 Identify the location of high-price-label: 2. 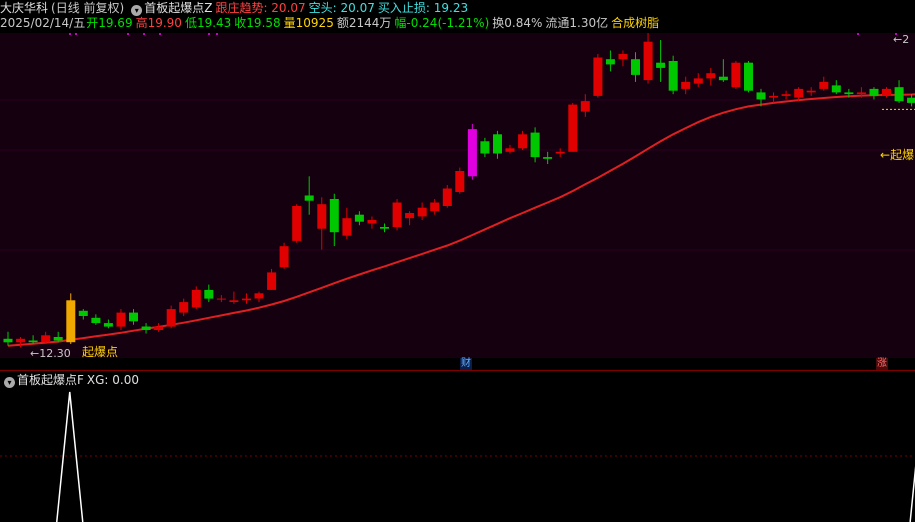
(906, 39).